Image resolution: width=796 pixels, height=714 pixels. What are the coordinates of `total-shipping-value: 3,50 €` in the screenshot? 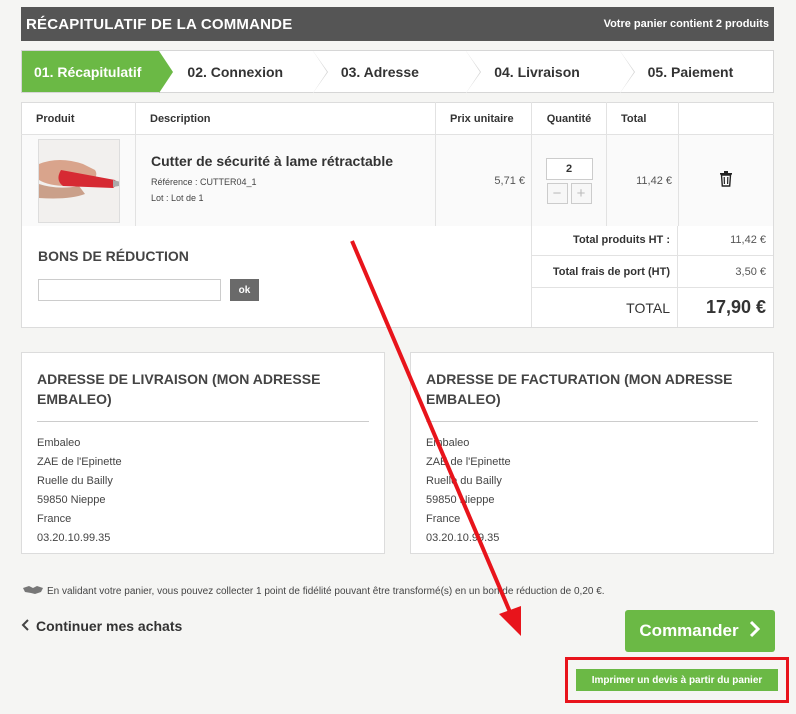 It's located at (750, 271).